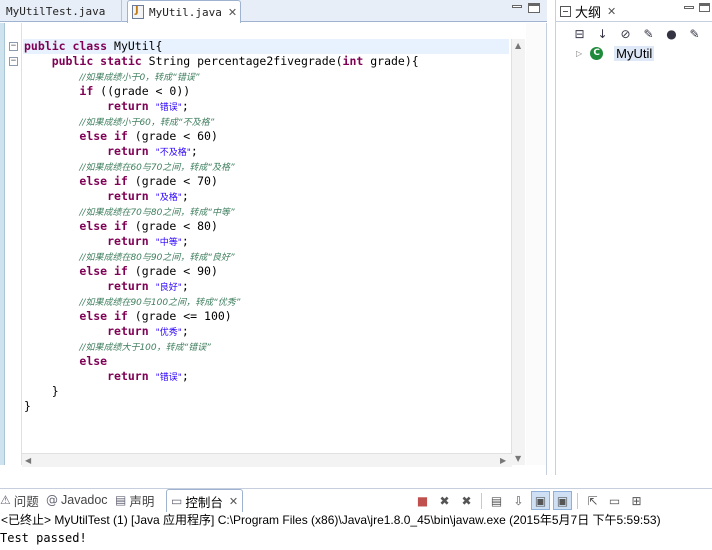 The width and height of the screenshot is (712, 550). I want to click on tab-outline: 大纲 ✕, so click(588, 11).